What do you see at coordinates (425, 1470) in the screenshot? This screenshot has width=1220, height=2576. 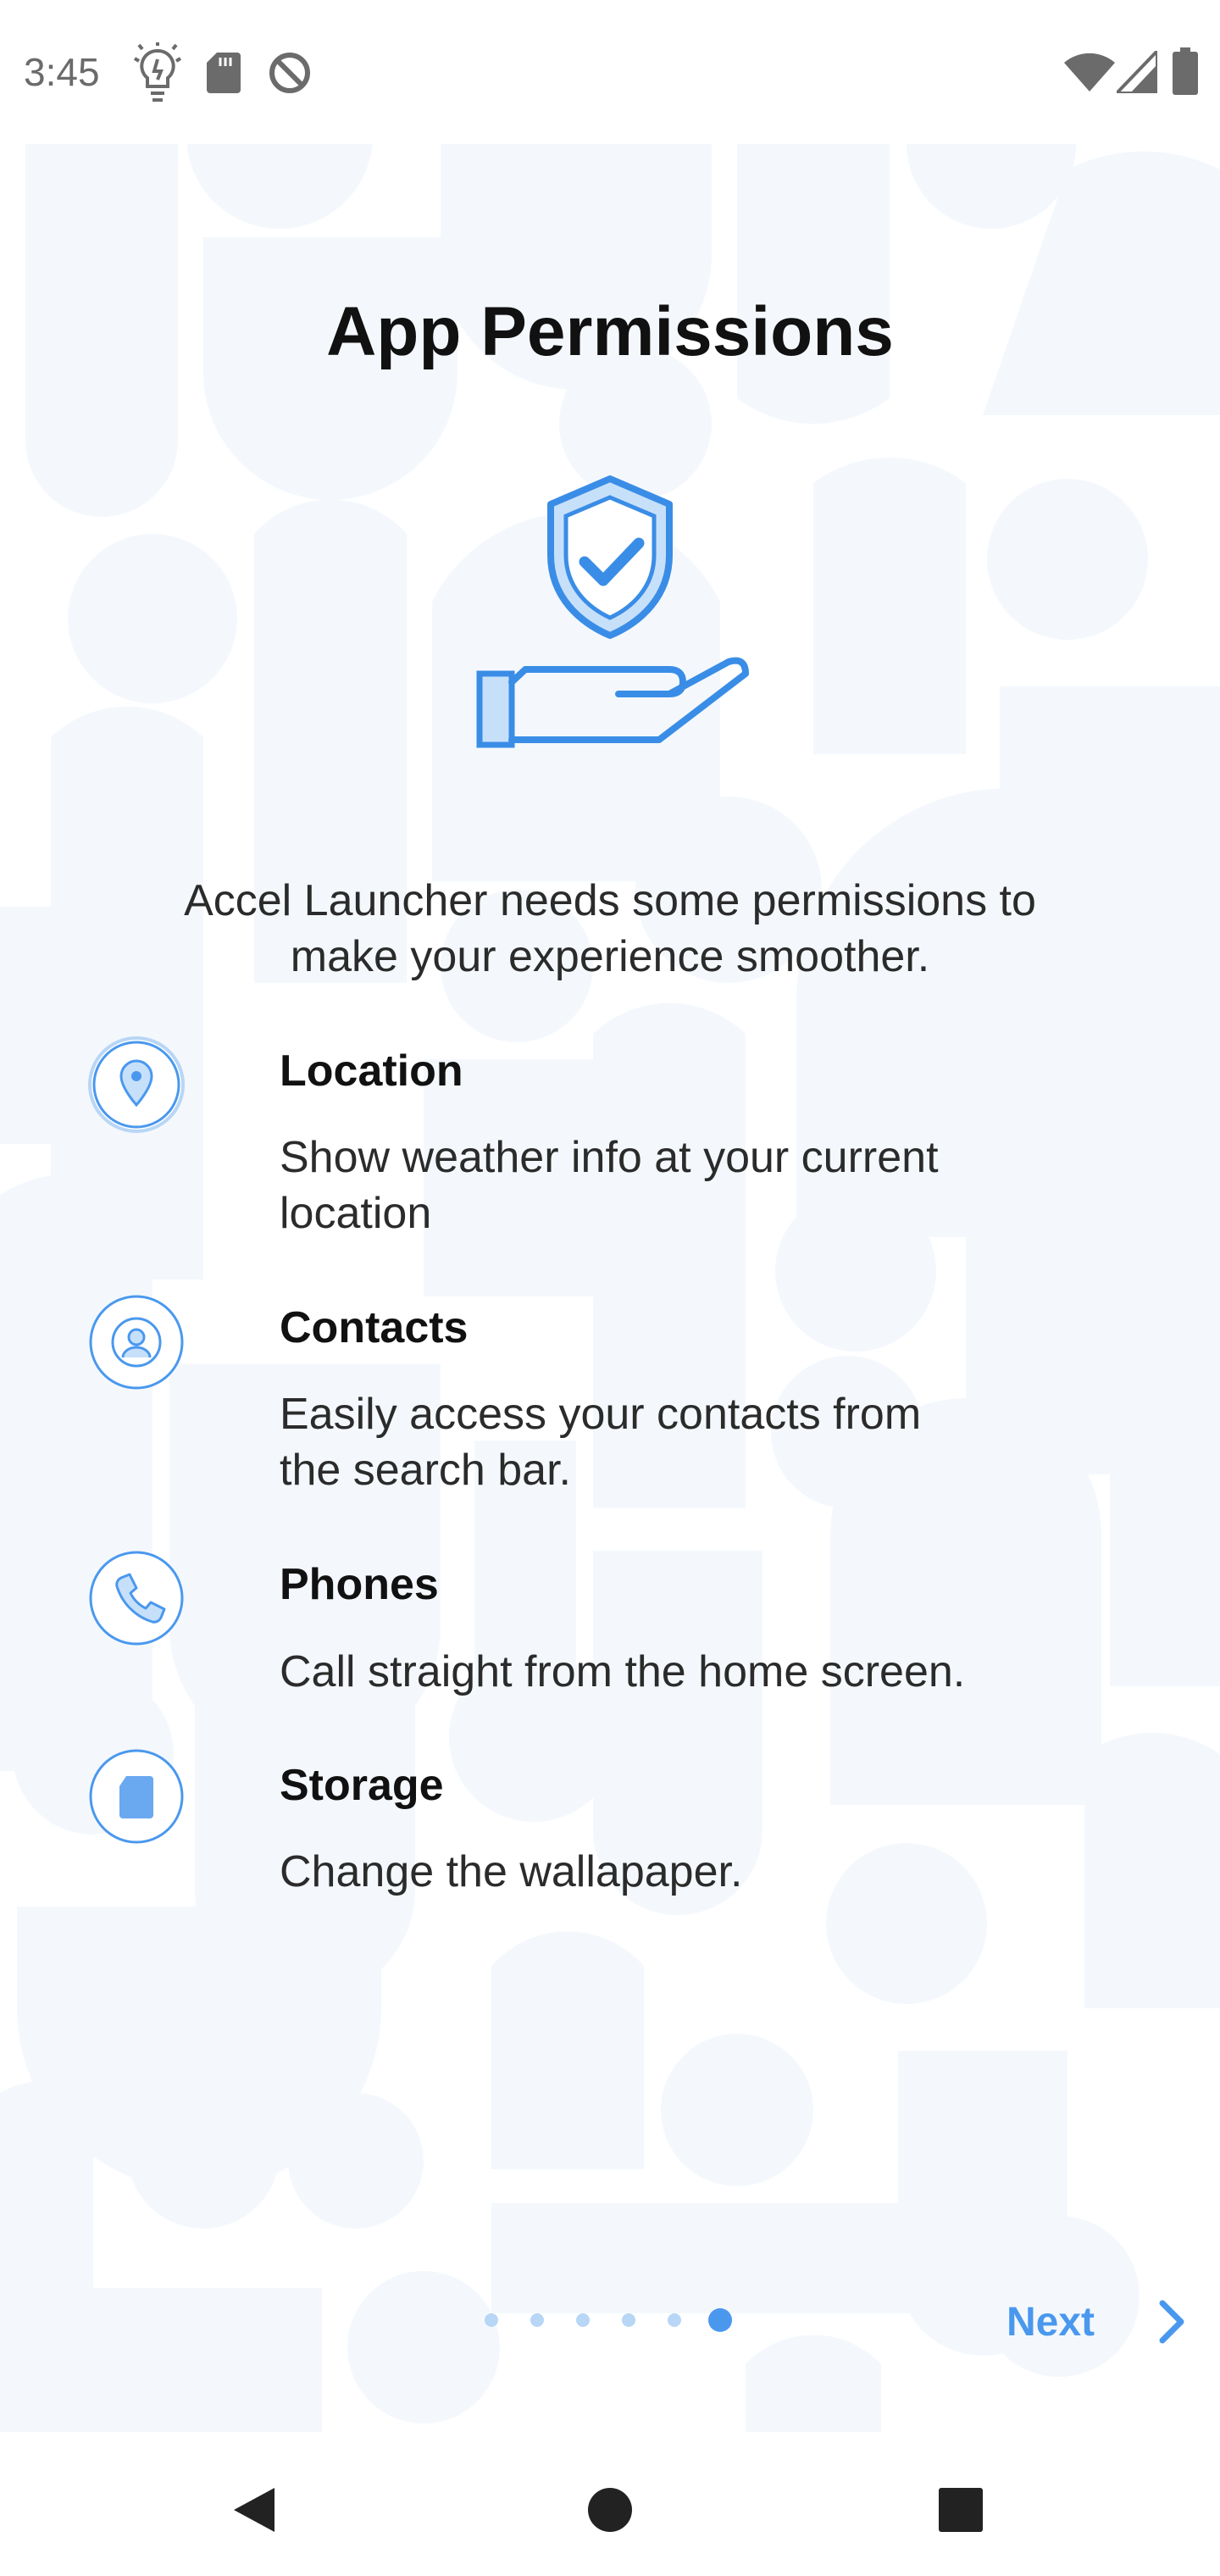 I see `desc-line: the search bar.` at bounding box center [425, 1470].